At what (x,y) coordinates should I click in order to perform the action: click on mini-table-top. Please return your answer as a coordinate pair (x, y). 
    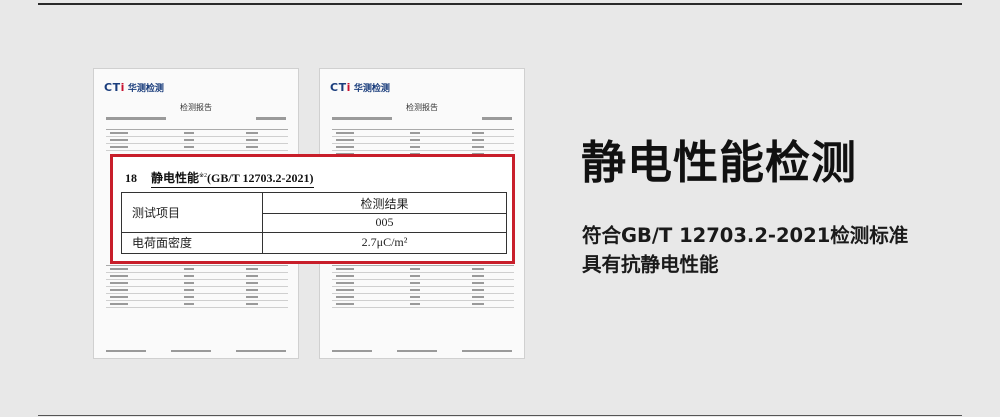
    Looking at the image, I should click on (197, 140).